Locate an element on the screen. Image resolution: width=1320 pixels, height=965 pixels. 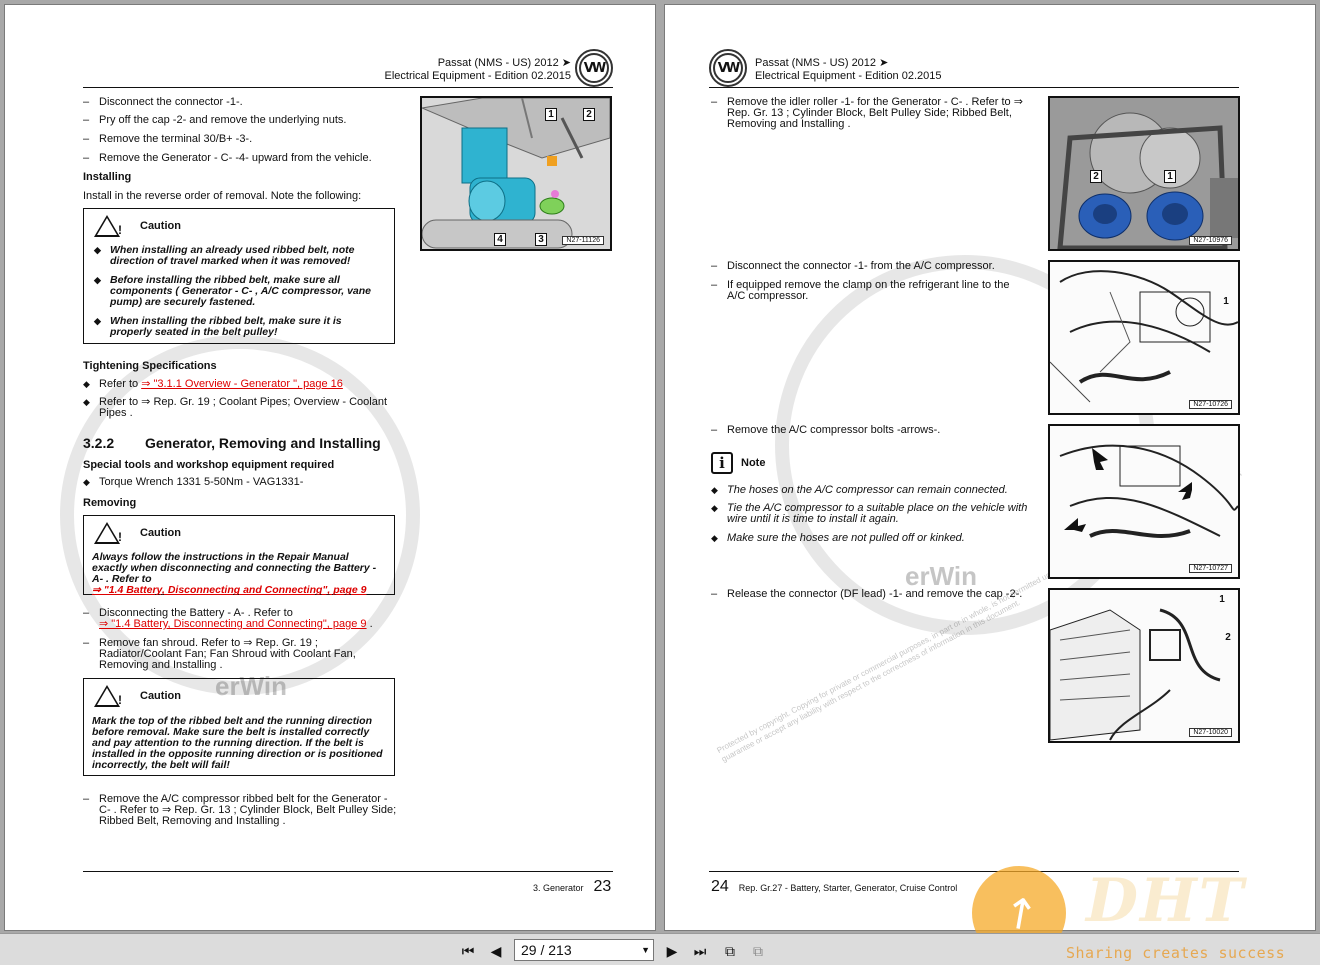
figure-code: N27-10976 is located at coordinates (1210, 240).